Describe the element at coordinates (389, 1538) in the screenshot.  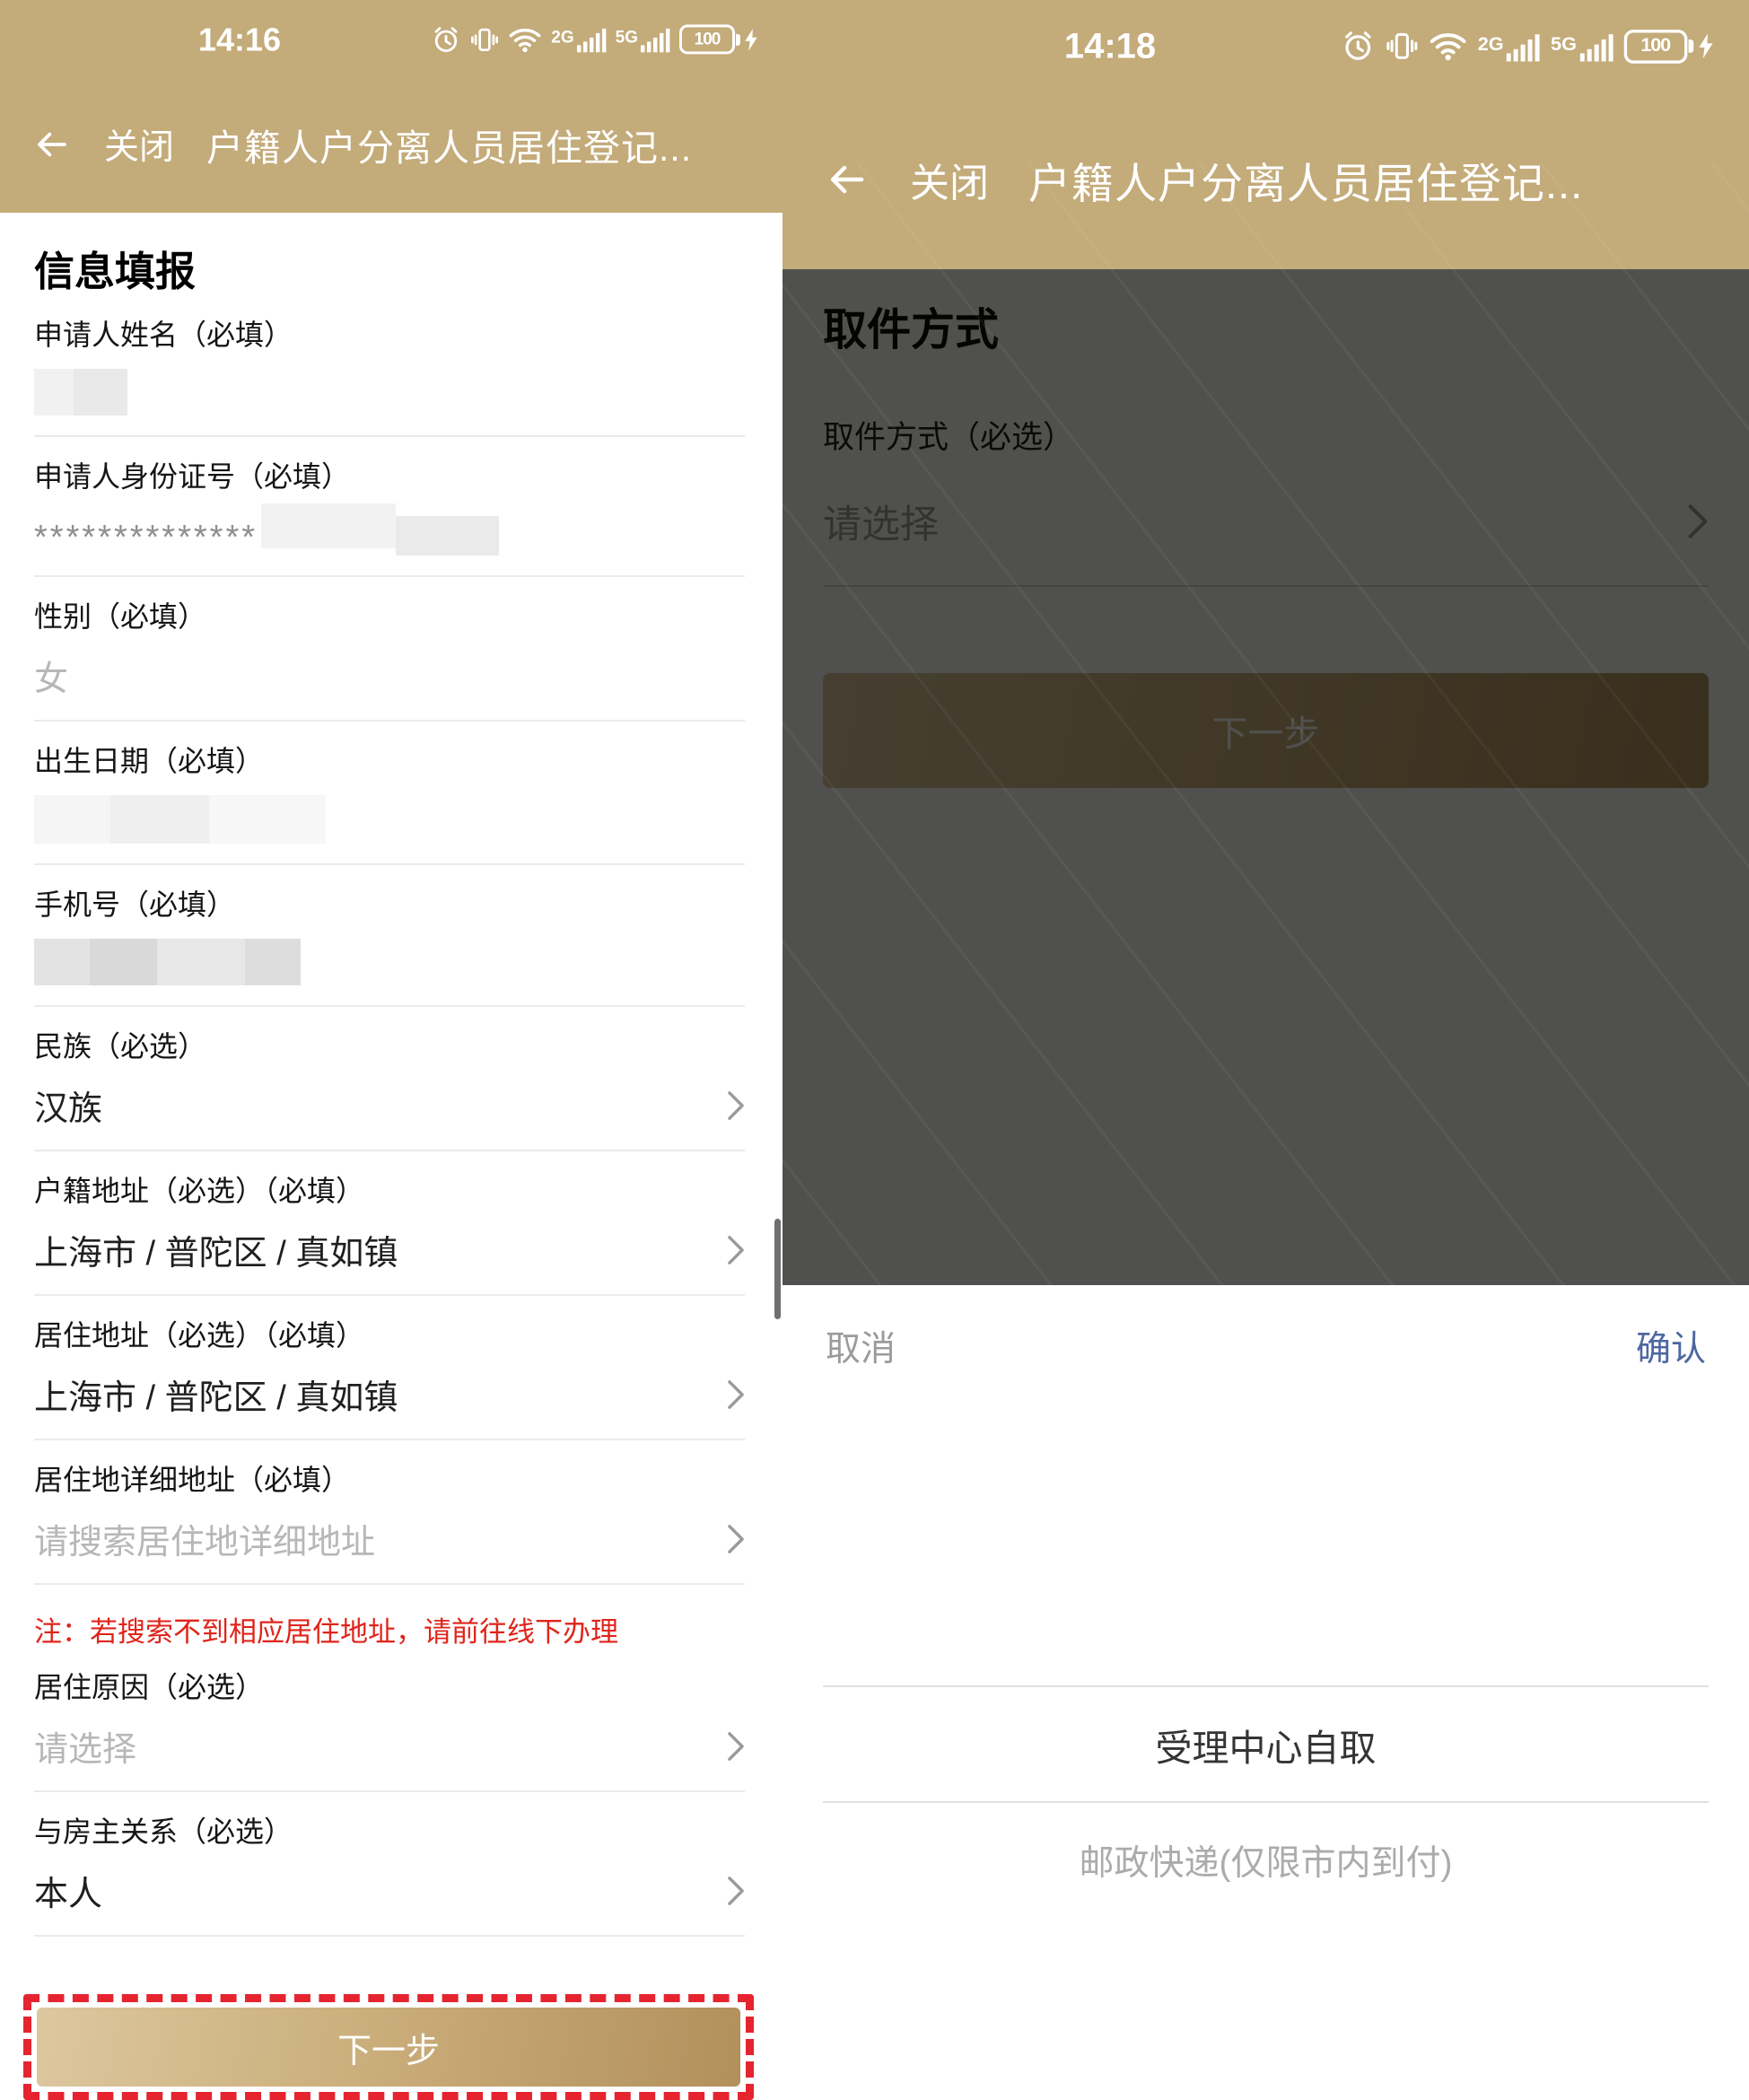
I see `detailed-address-search: 请搜索居住地详细地址` at that location.